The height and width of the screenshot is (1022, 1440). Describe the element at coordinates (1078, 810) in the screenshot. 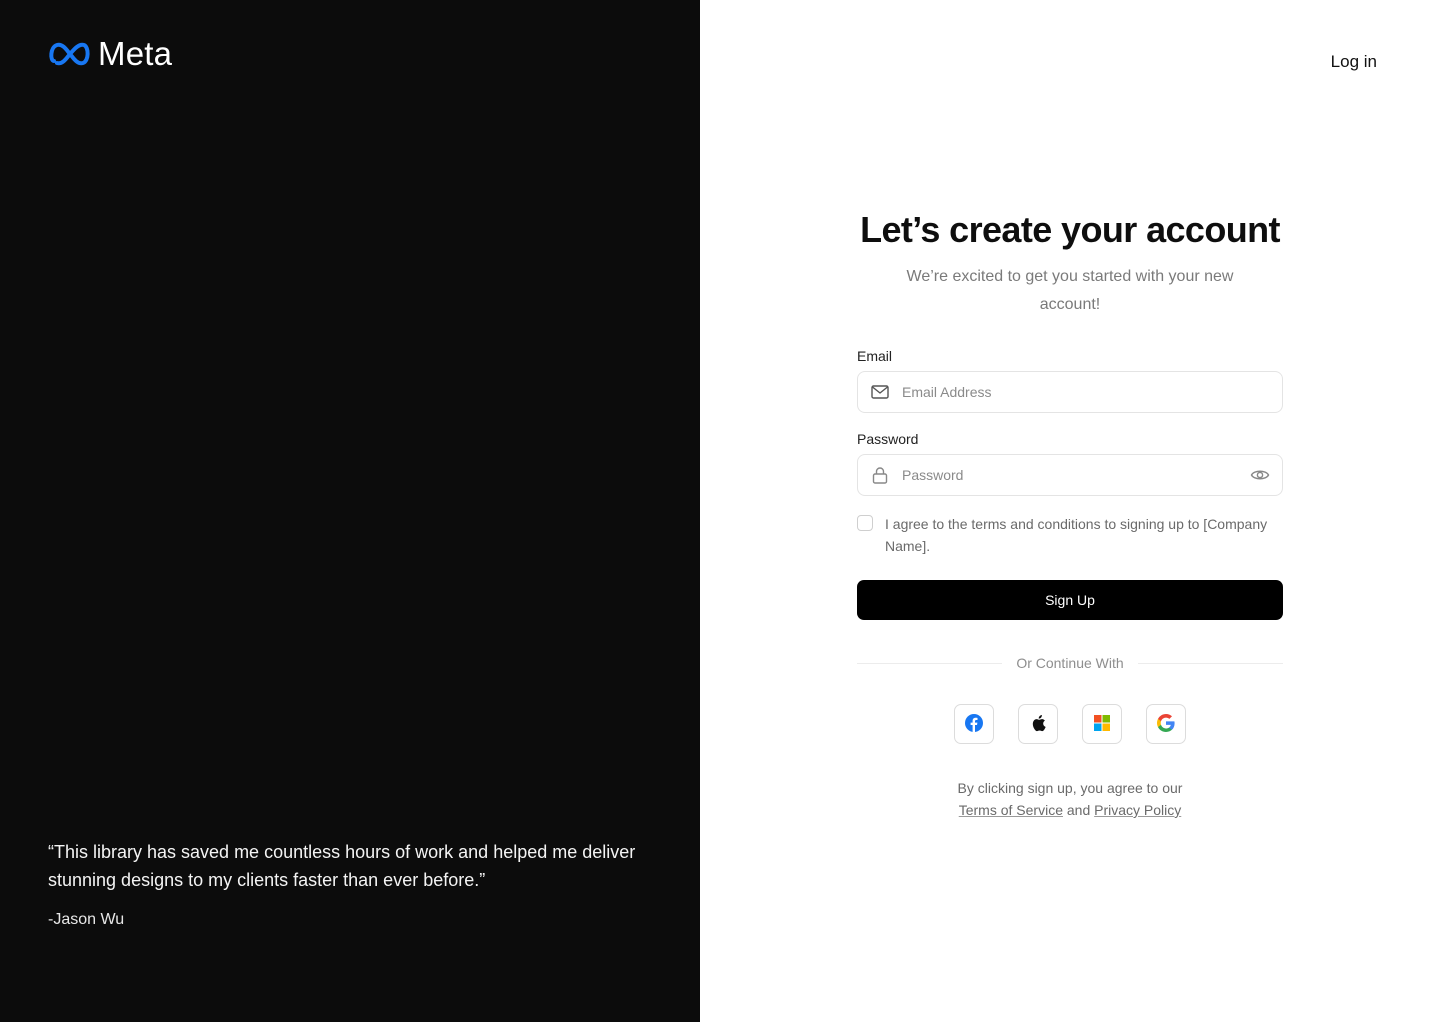

I see `legal-joiner: and` at that location.